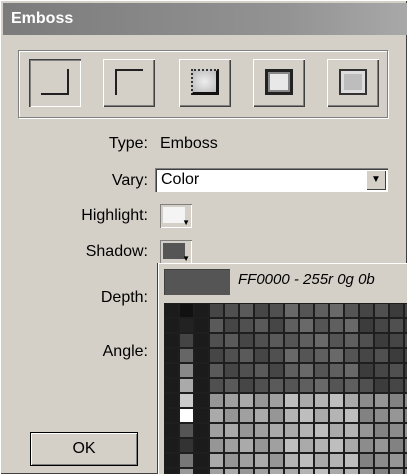 The image size is (407, 474). I want to click on ok-button: OK, so click(84, 449).